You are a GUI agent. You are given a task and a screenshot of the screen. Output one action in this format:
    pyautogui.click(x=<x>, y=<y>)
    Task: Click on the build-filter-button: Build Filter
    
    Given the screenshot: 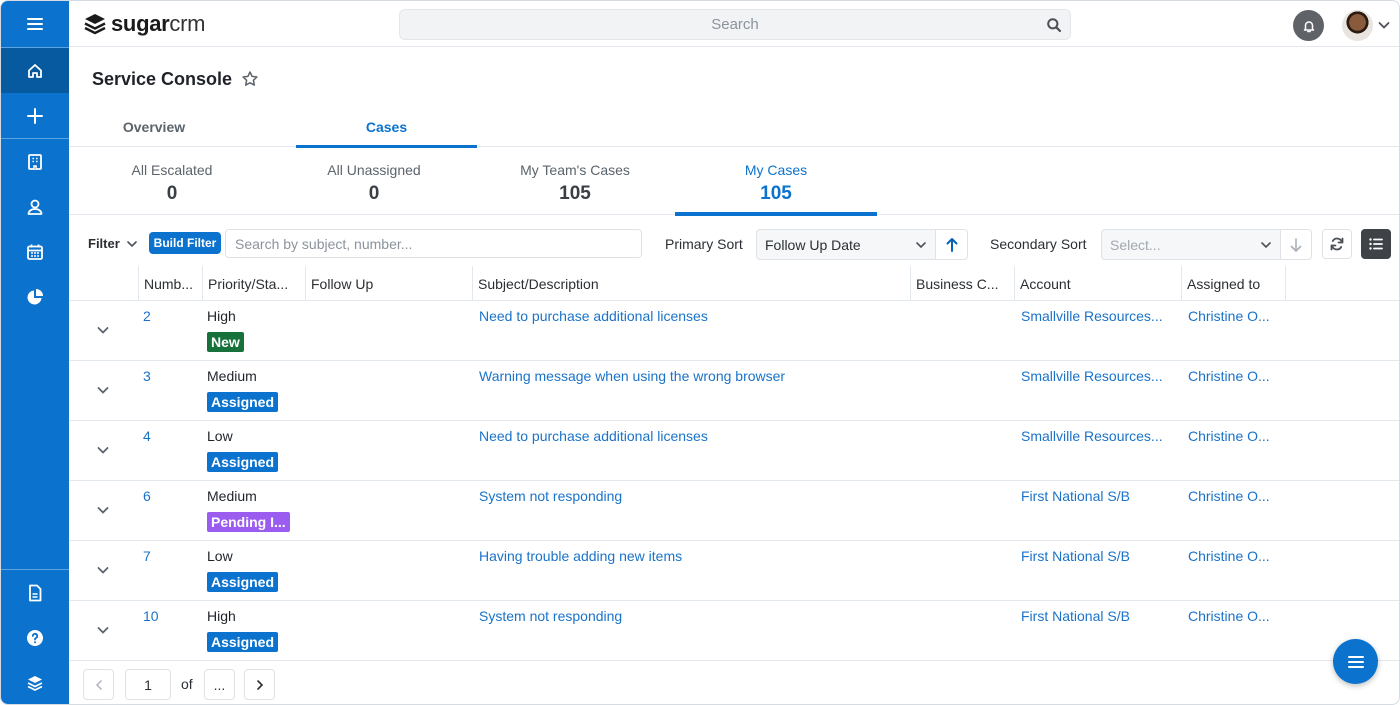 What is the action you would take?
    pyautogui.click(x=185, y=243)
    